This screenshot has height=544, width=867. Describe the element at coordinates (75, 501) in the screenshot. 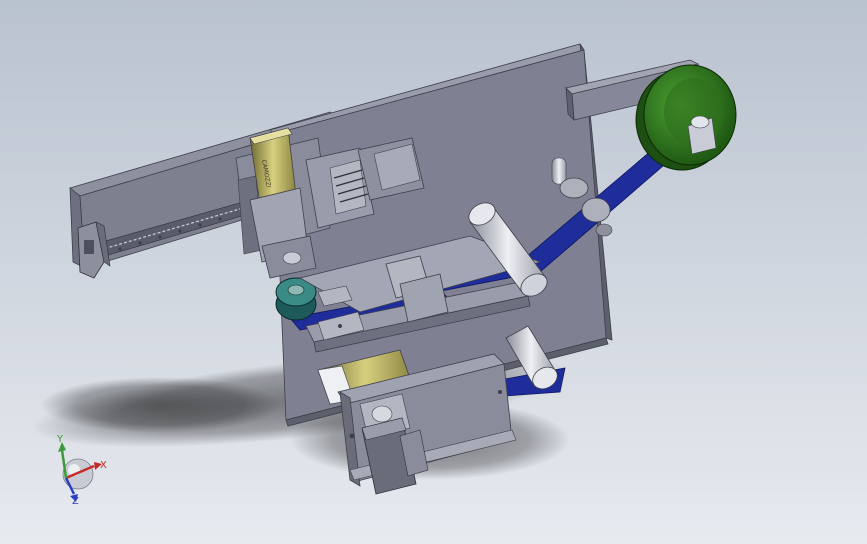

I see `z-axis-label: Z` at that location.